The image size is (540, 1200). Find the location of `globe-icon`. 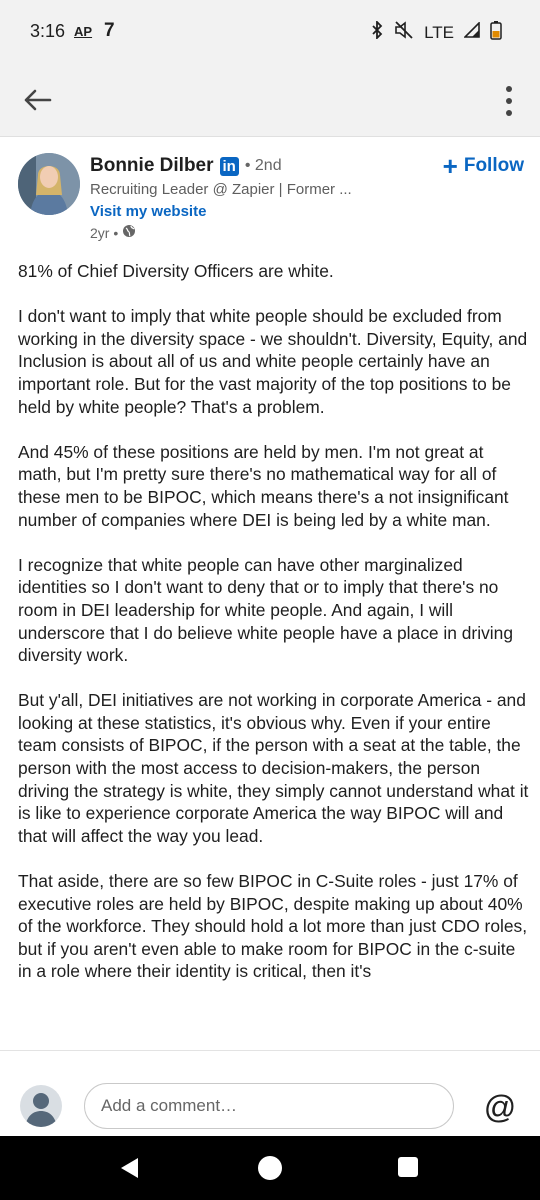

globe-icon is located at coordinates (129, 232).